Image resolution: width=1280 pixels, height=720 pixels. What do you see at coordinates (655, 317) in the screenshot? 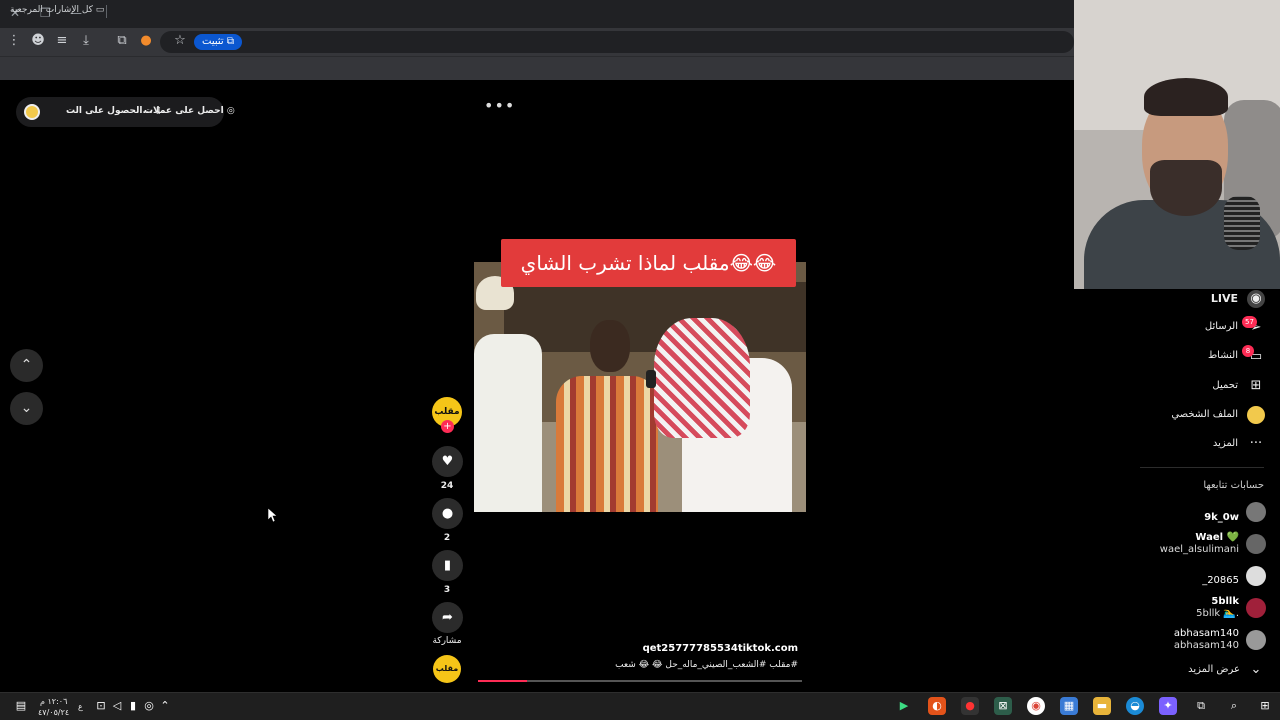
I see `video-background-shop` at bounding box center [655, 317].